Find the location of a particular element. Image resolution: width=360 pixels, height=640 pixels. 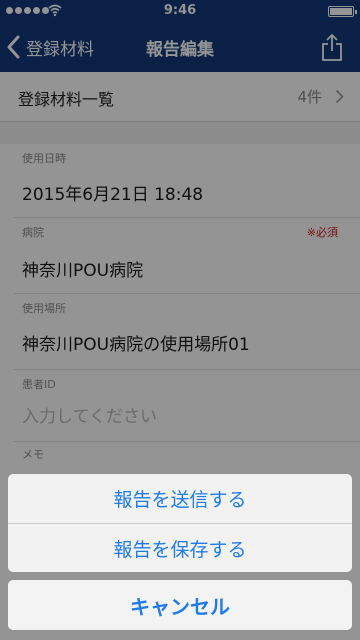

action-sheet: 報告を送信する 報告を保存する is located at coordinates (180, 523).